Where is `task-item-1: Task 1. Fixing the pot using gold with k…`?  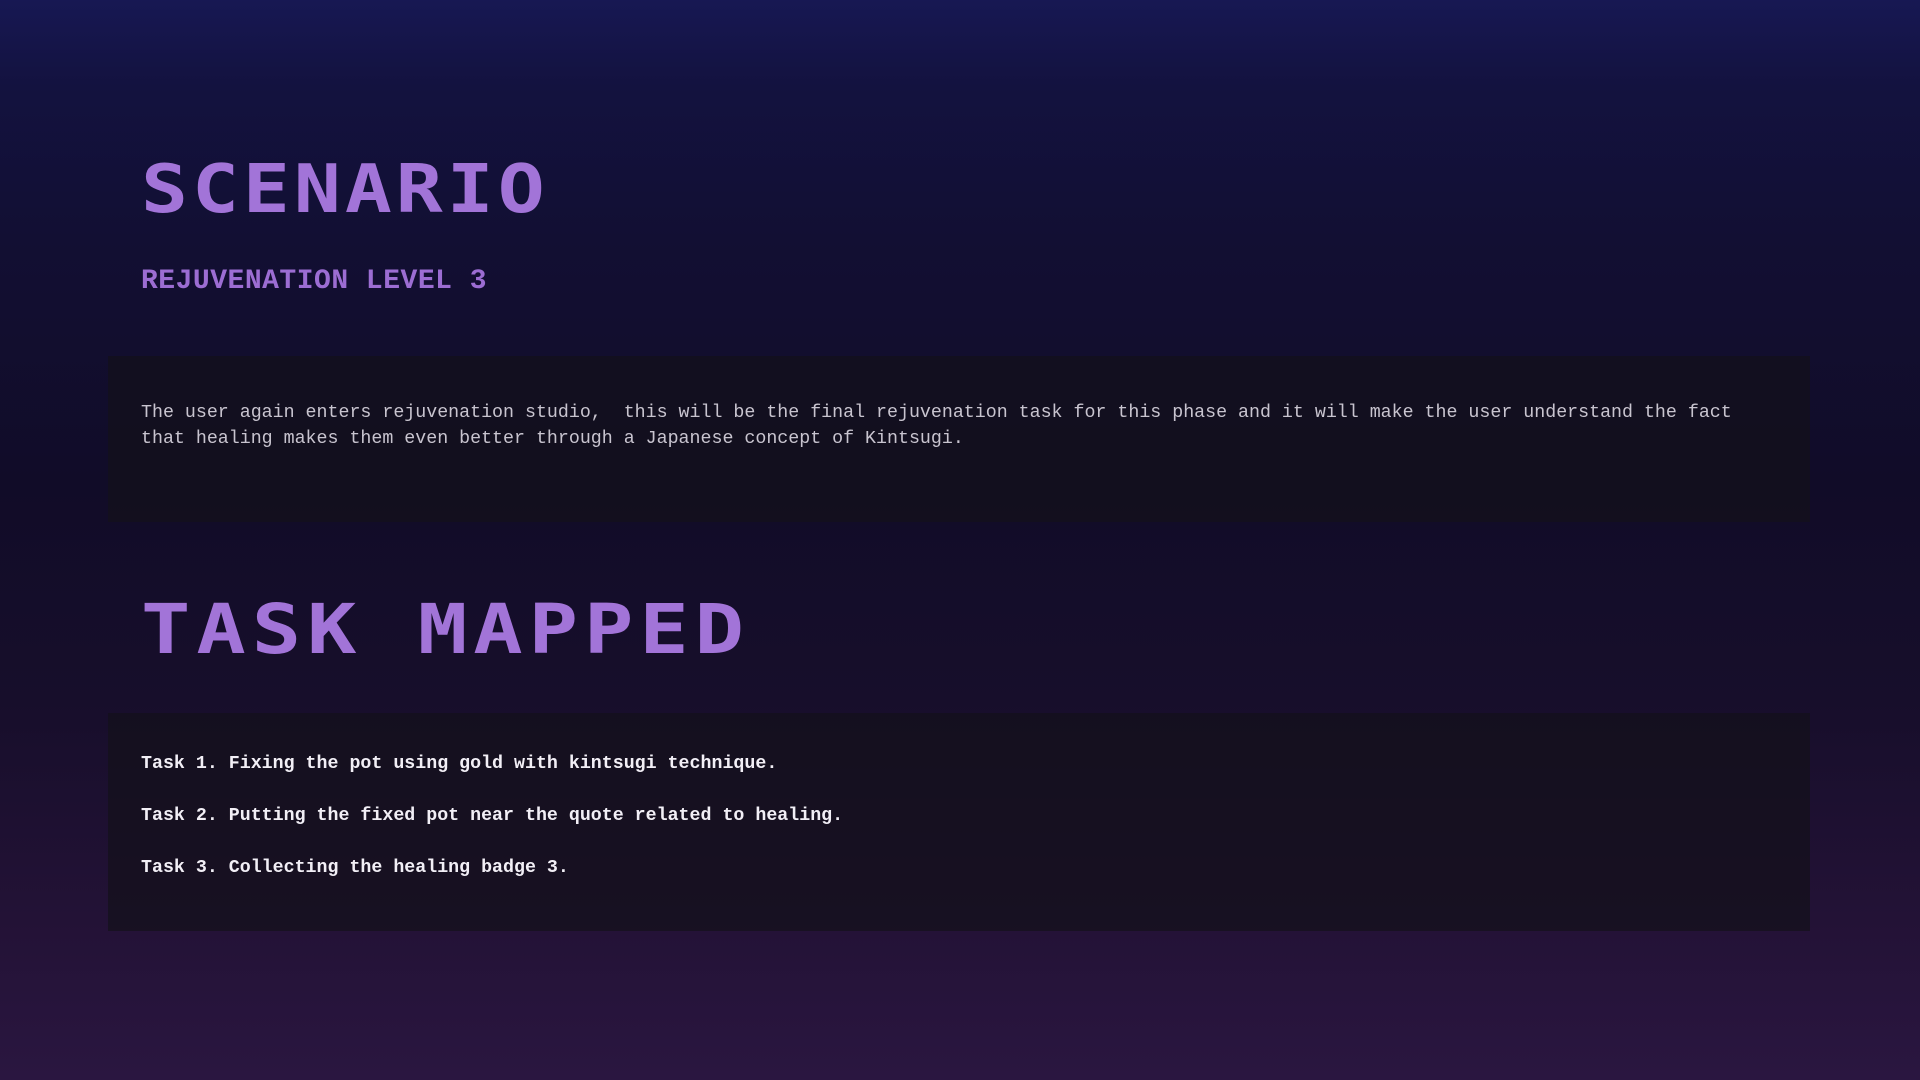
task-item-1: Task 1. Fixing the pot using gold with k… is located at coordinates (459, 764).